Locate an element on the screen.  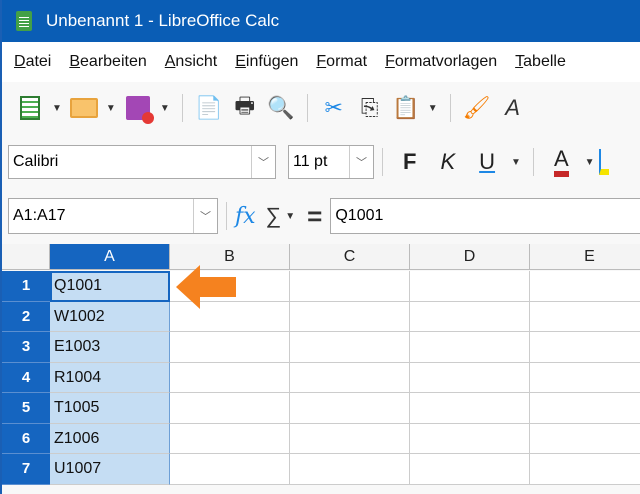
window-title: Unbenannt 1 - LibreOffice Calc is located at coordinates (163, 20).